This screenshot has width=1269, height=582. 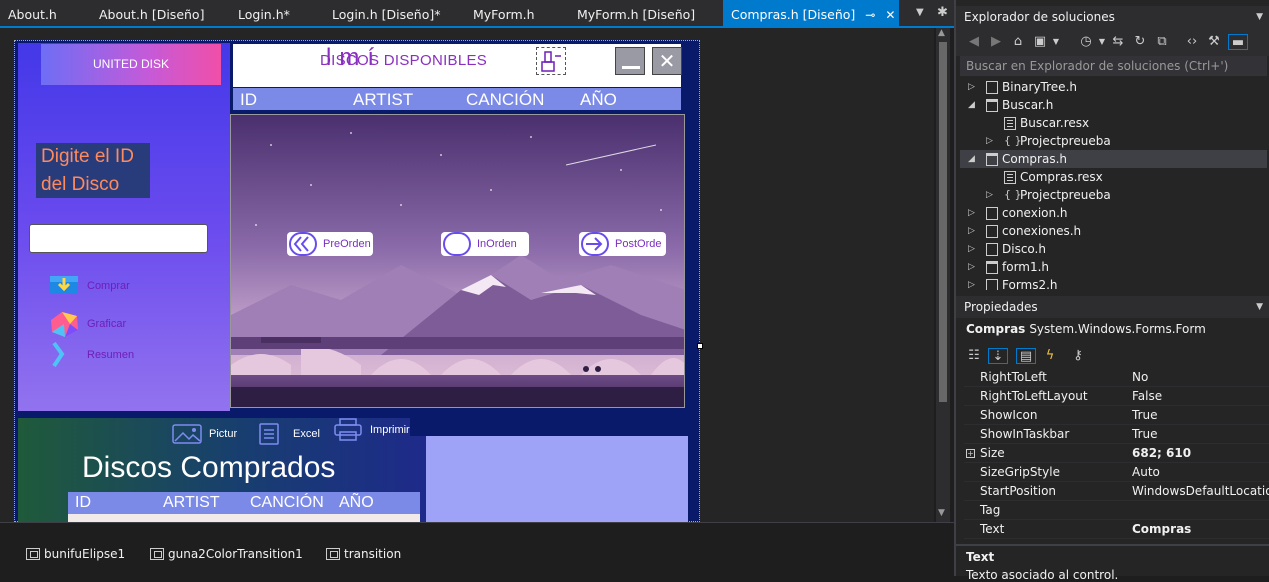 I want to click on tree-item: ▷ BinaryTree.h, so click(x=1113, y=87).